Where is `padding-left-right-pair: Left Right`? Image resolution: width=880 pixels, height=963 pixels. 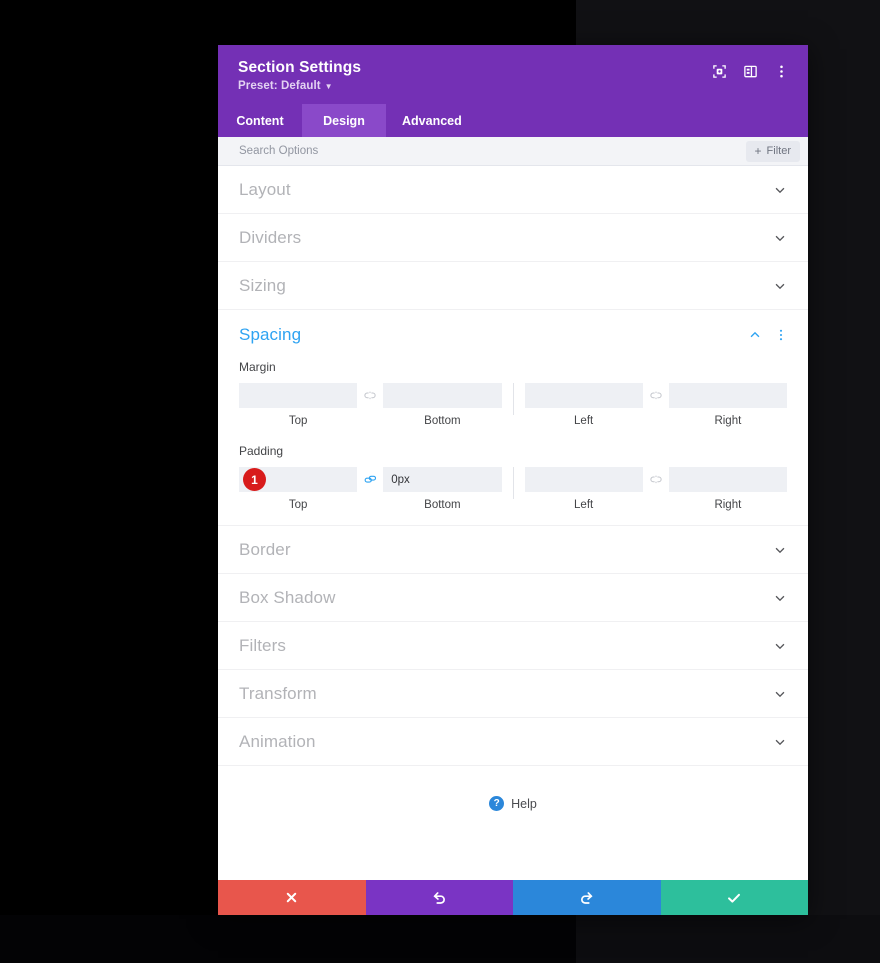
padding-left-right-pair: Left Right is located at coordinates (656, 489).